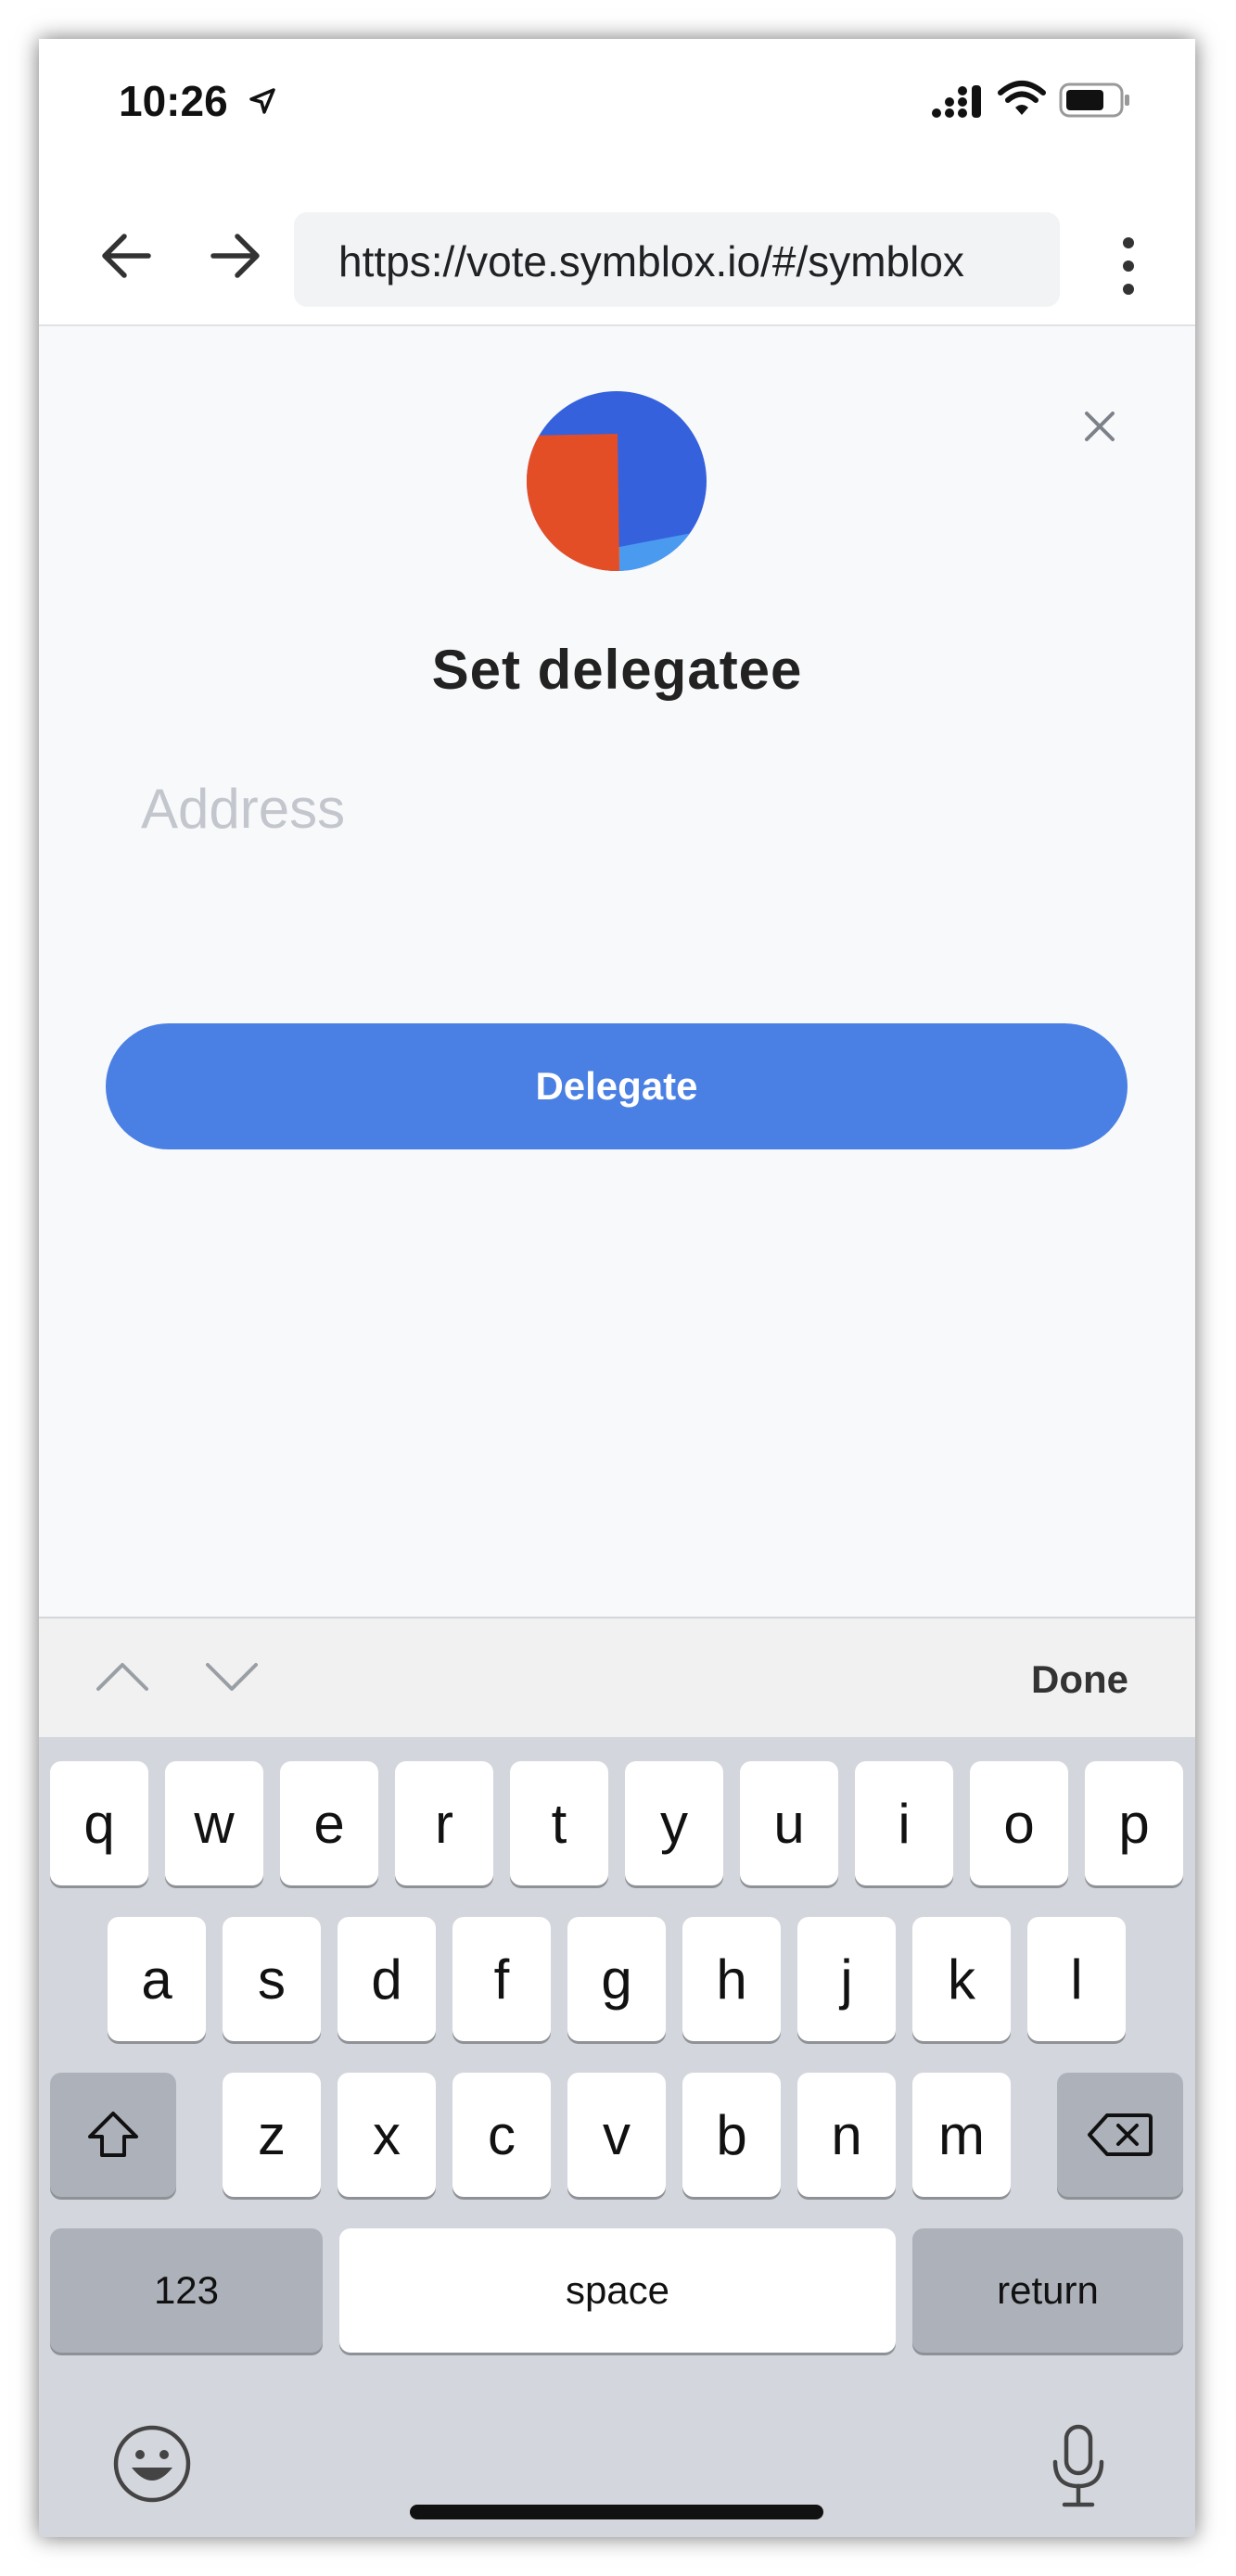 The image size is (1236, 2576). What do you see at coordinates (1078, 2465) in the screenshot?
I see `microphone-icon` at bounding box center [1078, 2465].